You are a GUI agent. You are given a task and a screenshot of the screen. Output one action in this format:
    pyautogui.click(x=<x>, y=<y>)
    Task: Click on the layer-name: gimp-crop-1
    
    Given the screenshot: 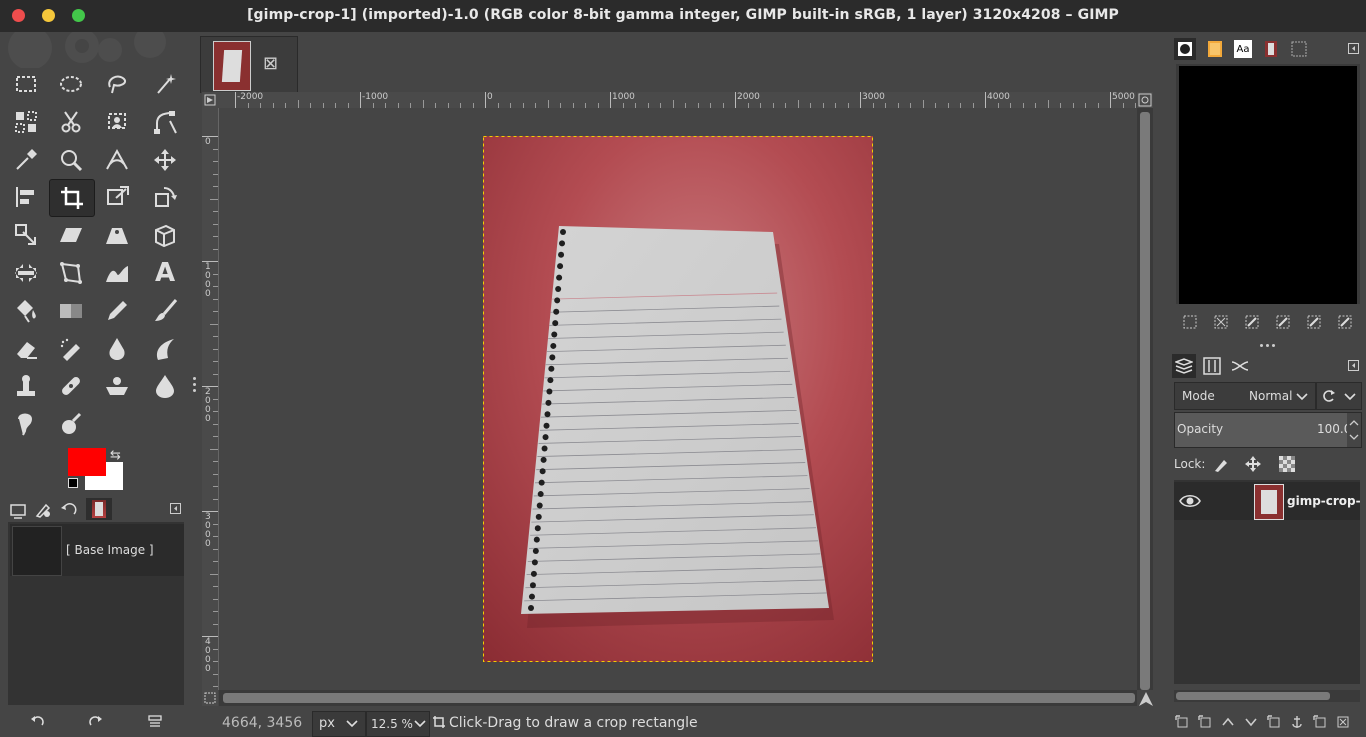 What is the action you would take?
    pyautogui.click(x=1323, y=501)
    